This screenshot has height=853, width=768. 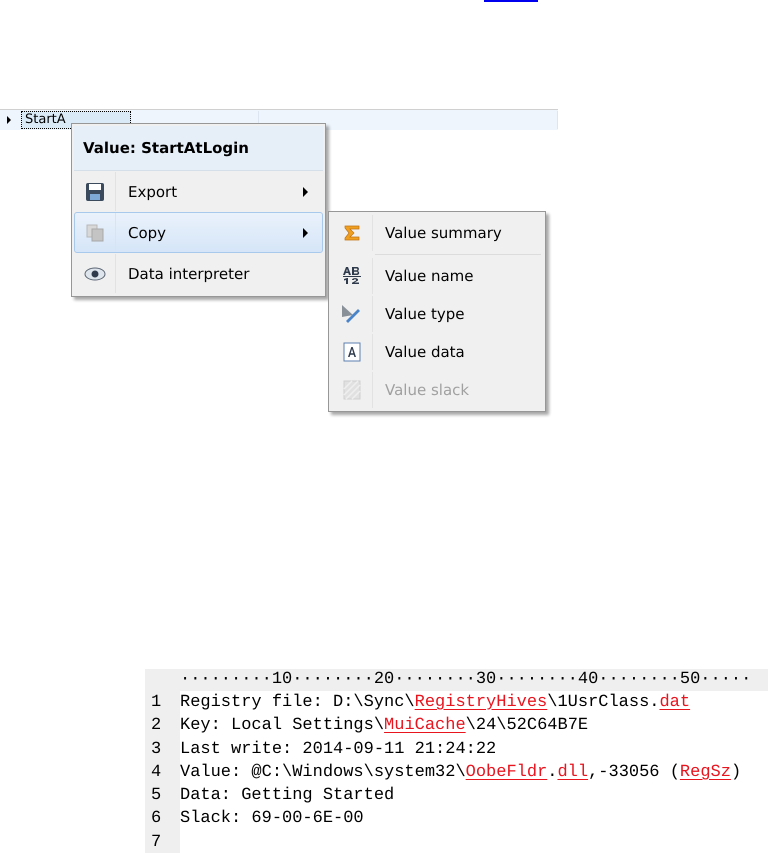 I want to click on line-number: 1, so click(x=156, y=703).